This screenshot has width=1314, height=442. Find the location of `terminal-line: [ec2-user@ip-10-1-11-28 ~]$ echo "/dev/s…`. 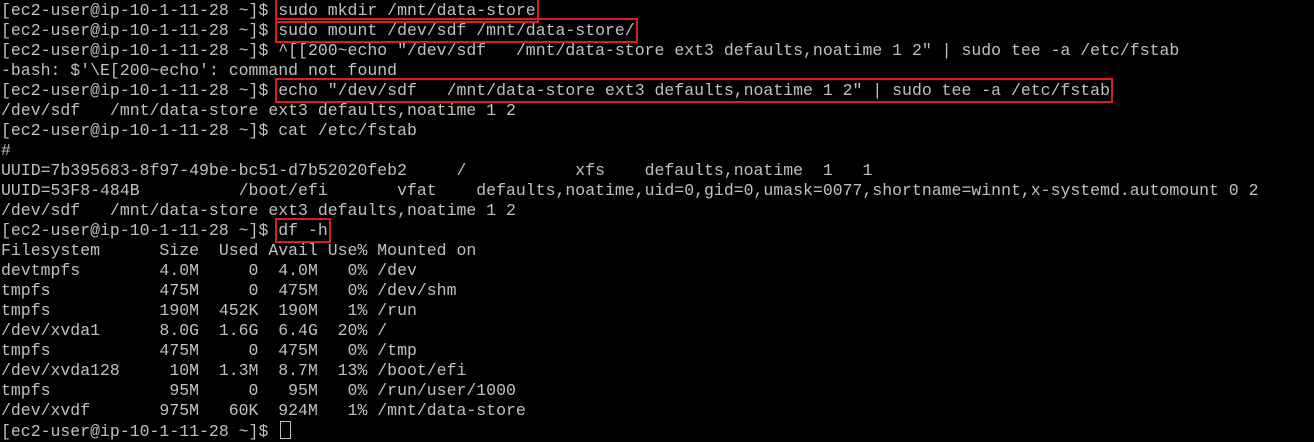

terminal-line: [ec2-user@ip-10-1-11-28 ~]$ echo "/dev/s… is located at coordinates (657, 90).